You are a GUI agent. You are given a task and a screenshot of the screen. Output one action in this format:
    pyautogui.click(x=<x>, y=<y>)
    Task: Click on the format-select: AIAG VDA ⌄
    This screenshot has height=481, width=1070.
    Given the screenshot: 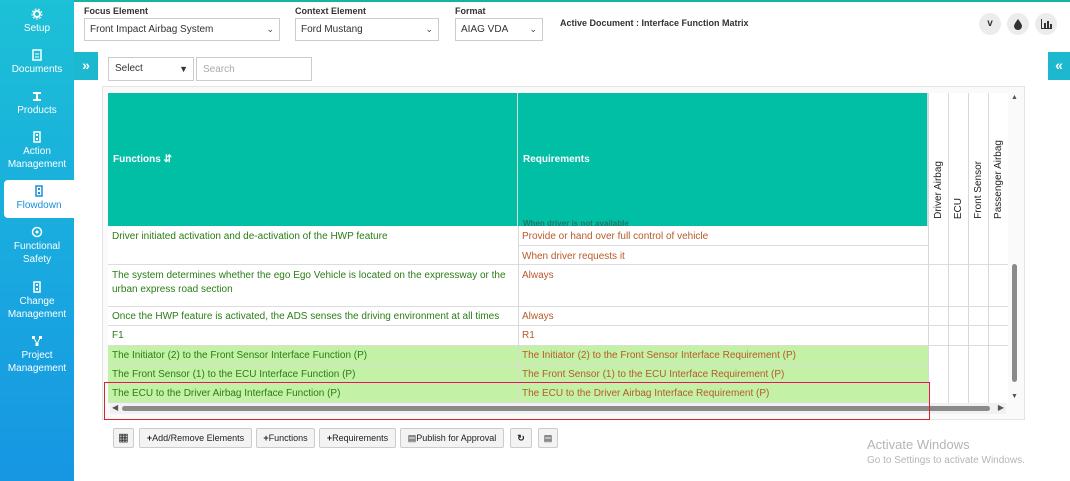 What is the action you would take?
    pyautogui.click(x=499, y=29)
    